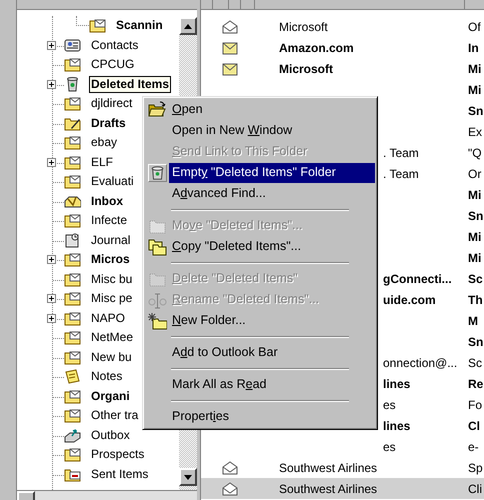 The width and height of the screenshot is (484, 500). What do you see at coordinates (473, 447) in the screenshot?
I see `subject-text: e-` at bounding box center [473, 447].